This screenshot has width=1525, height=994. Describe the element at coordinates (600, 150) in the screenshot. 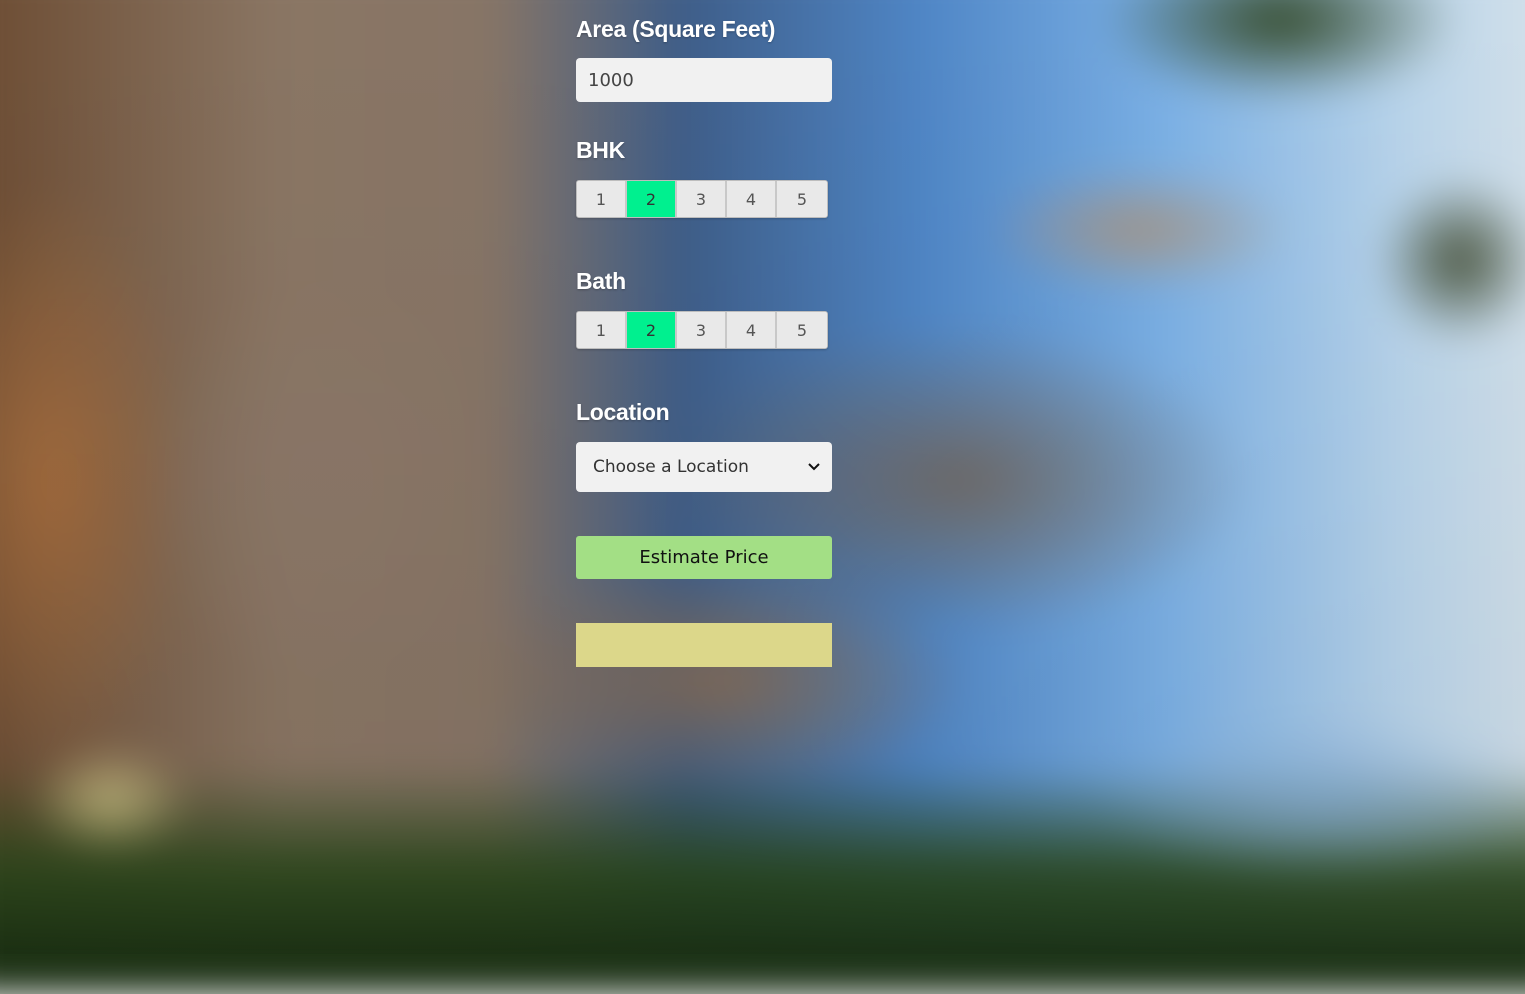

I see `bhk-label: BHK` at that location.